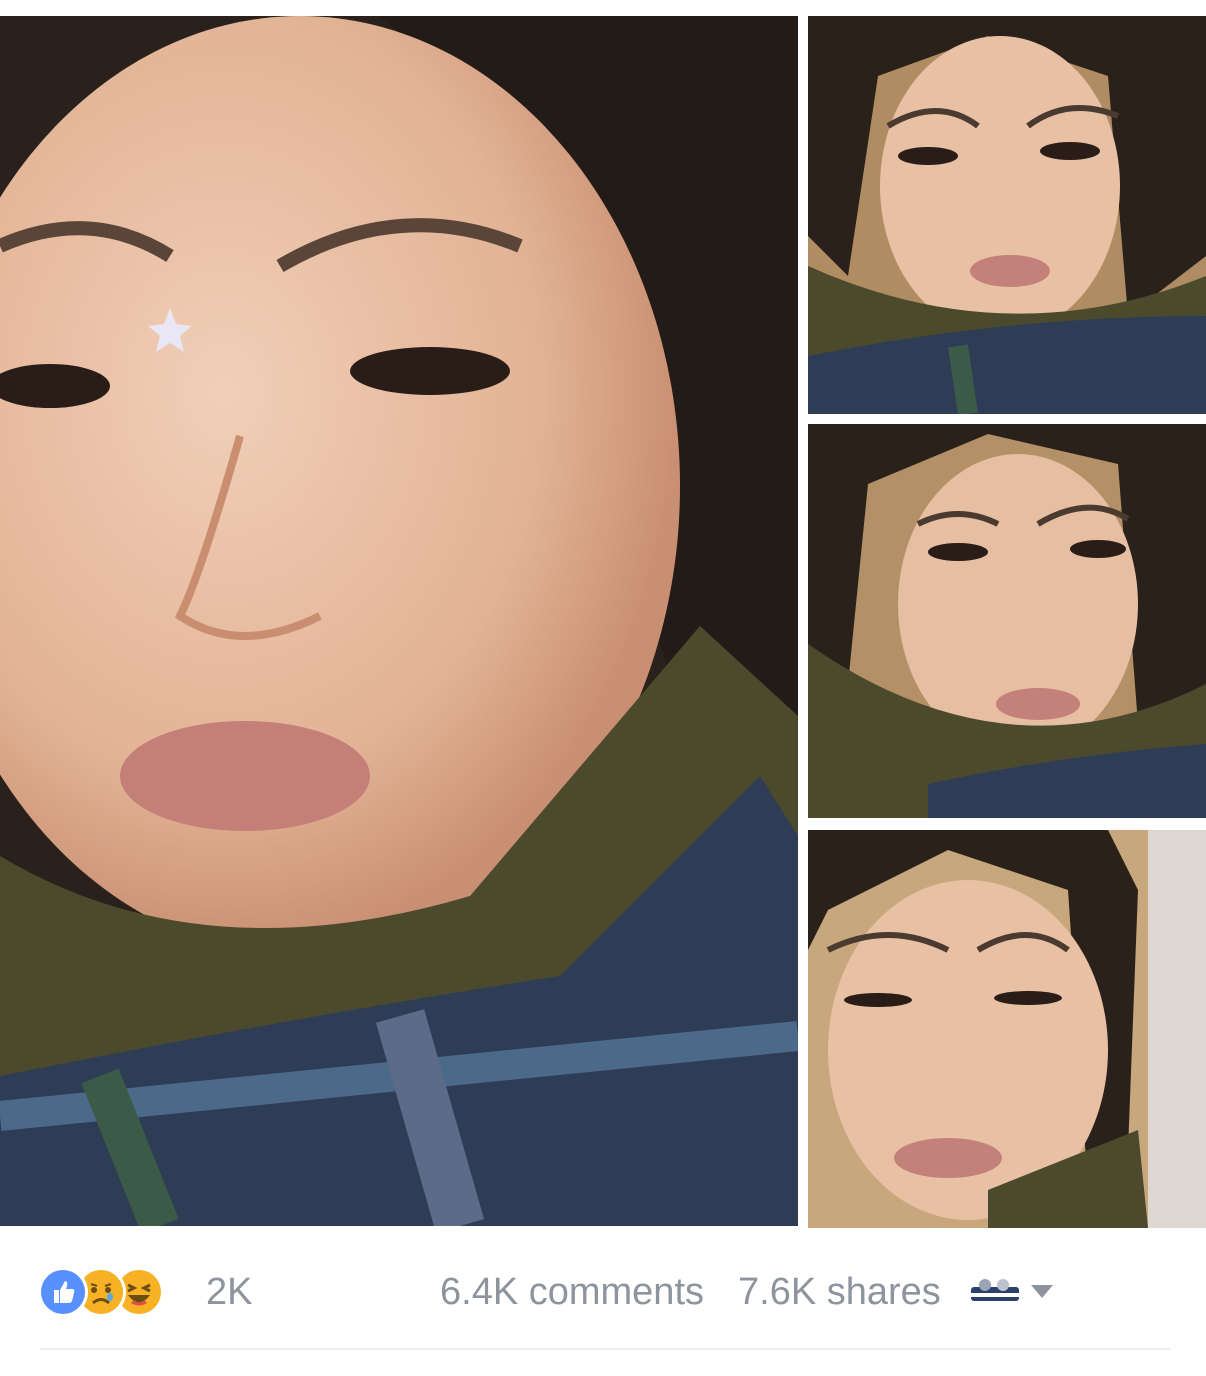 The height and width of the screenshot is (1376, 1206). I want to click on post-stats: 6.4K comments 7.6K shares, so click(746, 1292).